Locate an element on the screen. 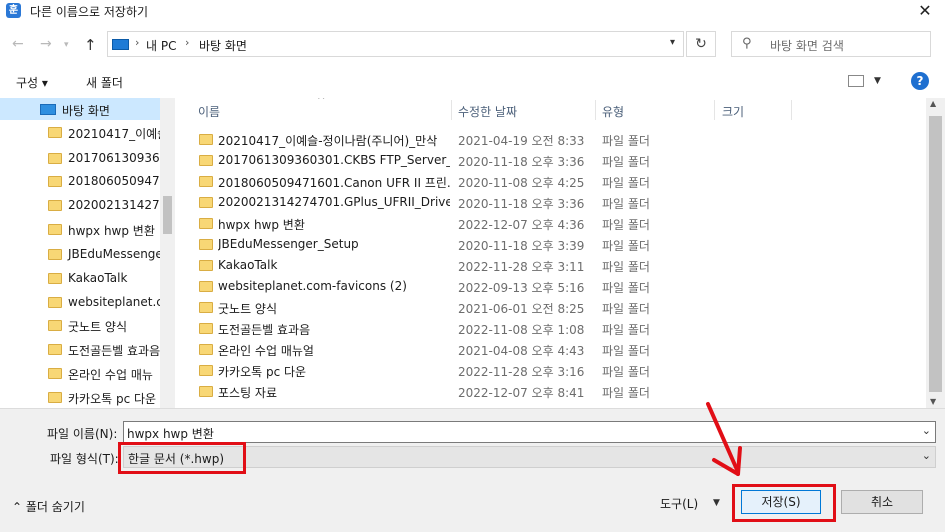 This screenshot has height=532, width=945. file-date: 2022-09-13 오후 5:16 is located at coordinates (521, 288).